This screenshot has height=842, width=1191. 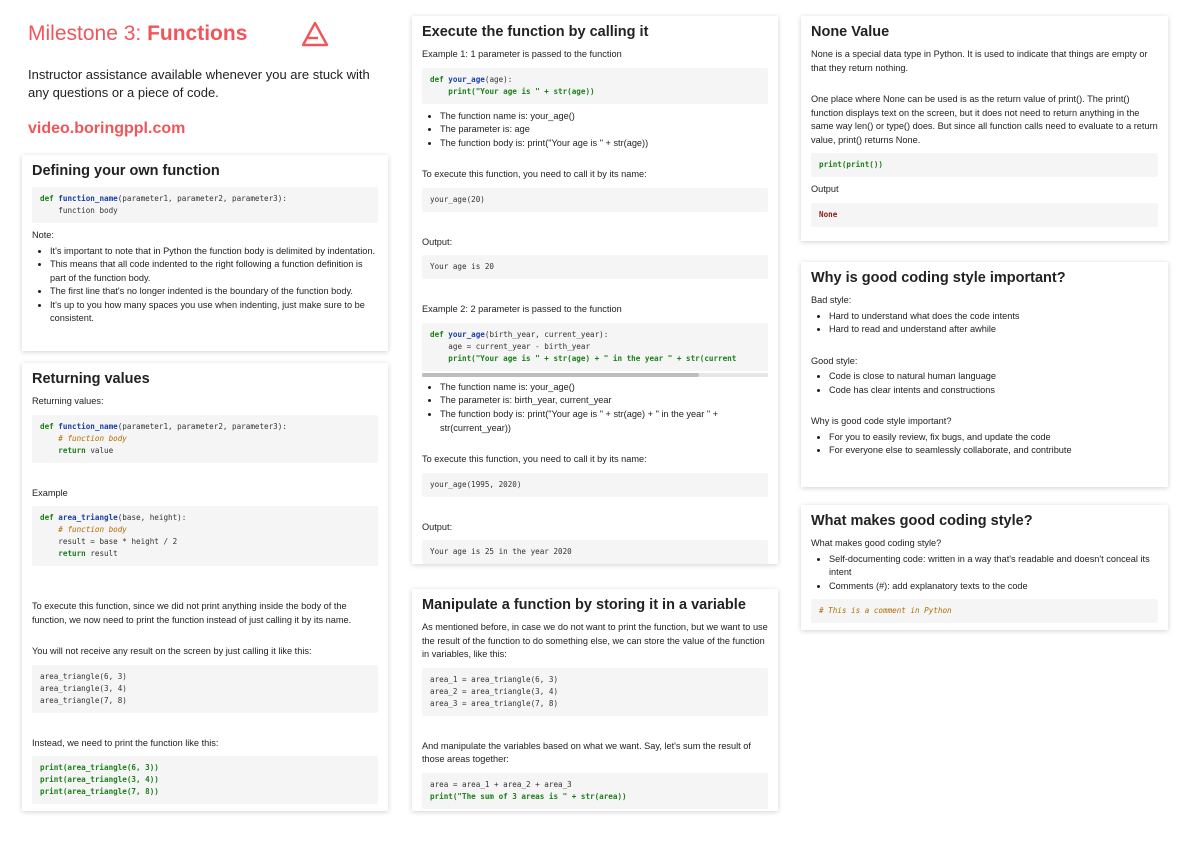 I want to click on bad-style-label: Bad style:, so click(x=831, y=300).